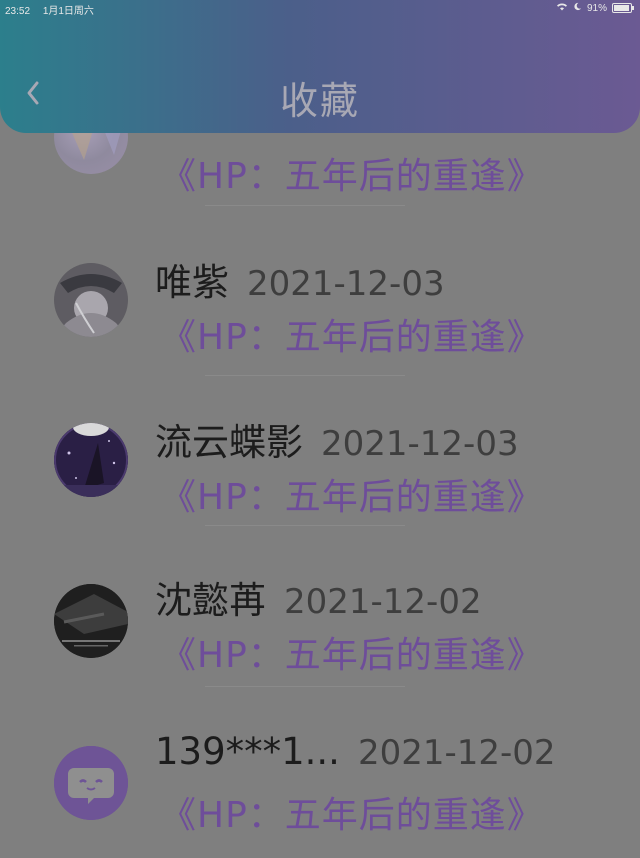 The image size is (640, 858). What do you see at coordinates (562, 8) in the screenshot?
I see `wifi-icon` at bounding box center [562, 8].